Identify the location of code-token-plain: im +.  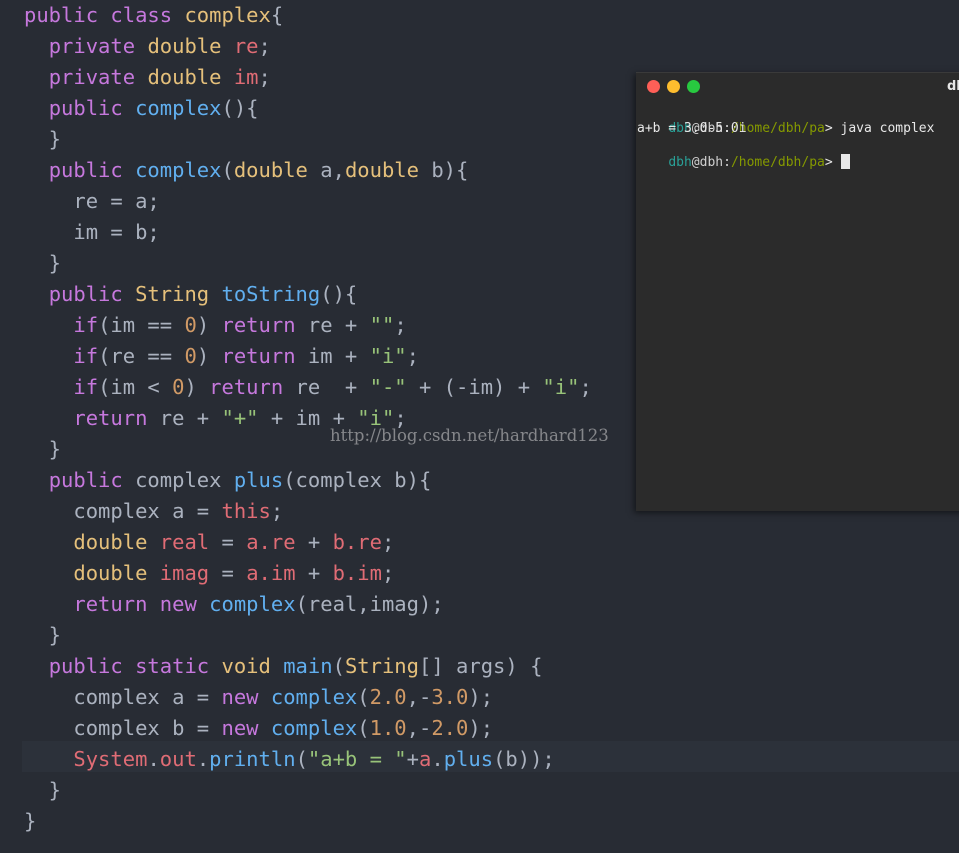
(332, 356).